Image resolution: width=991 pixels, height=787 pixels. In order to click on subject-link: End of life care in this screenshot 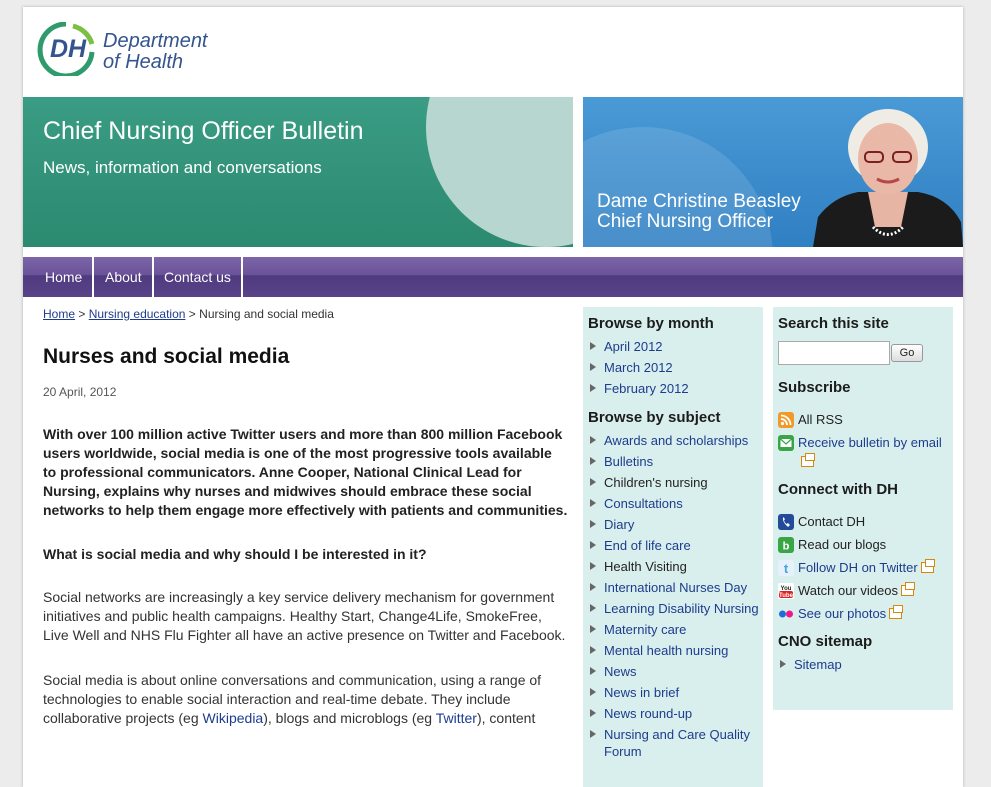, I will do `click(673, 545)`.